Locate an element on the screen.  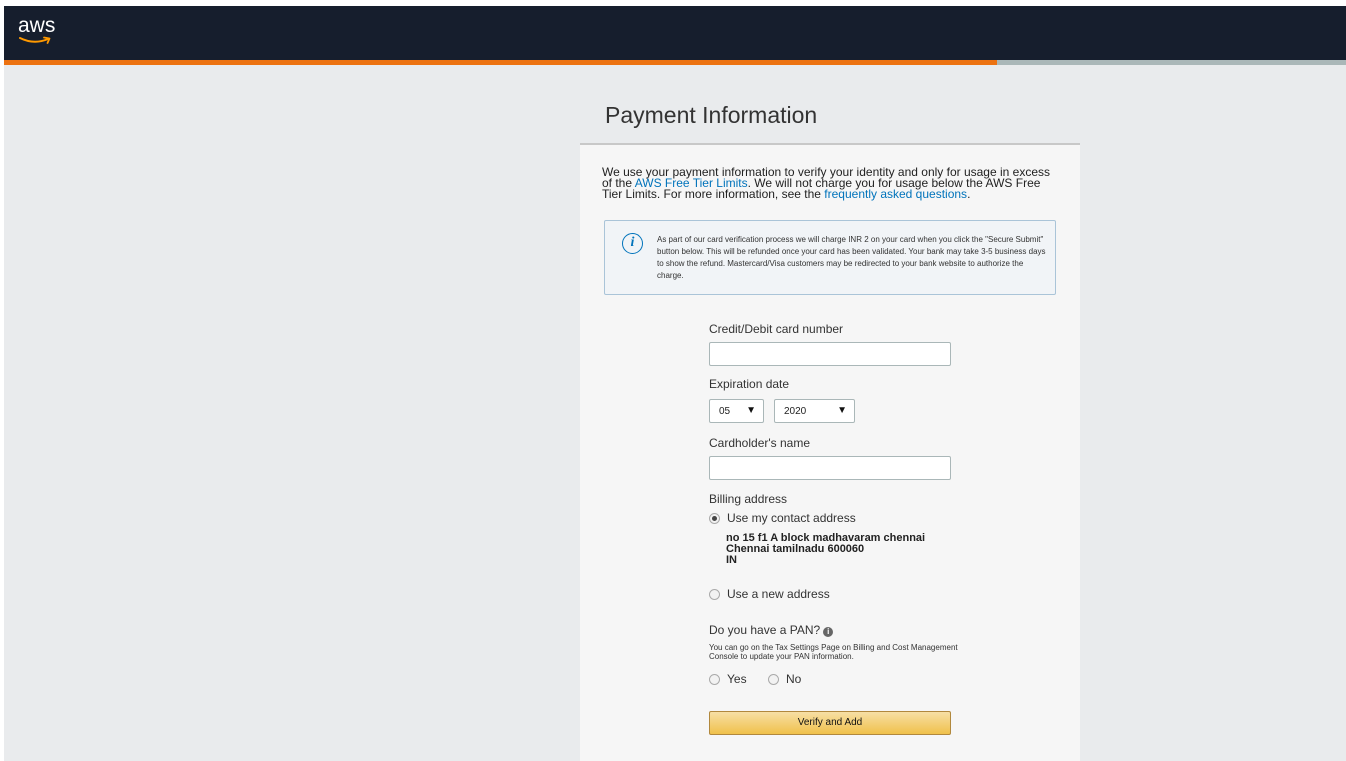
pan-question: Do you have a PAN? i is located at coordinates (771, 630).